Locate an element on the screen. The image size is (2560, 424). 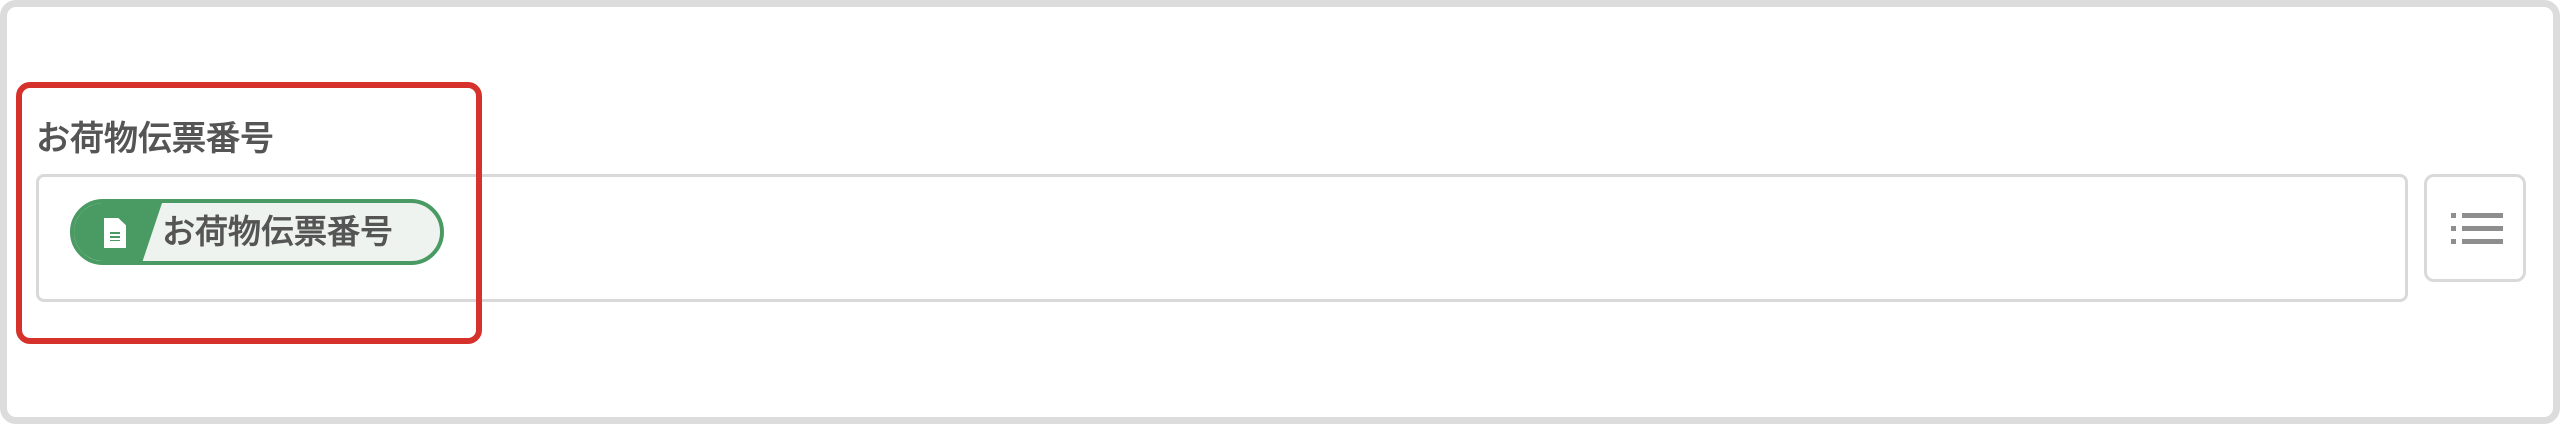
list-icon is located at coordinates (2477, 229).